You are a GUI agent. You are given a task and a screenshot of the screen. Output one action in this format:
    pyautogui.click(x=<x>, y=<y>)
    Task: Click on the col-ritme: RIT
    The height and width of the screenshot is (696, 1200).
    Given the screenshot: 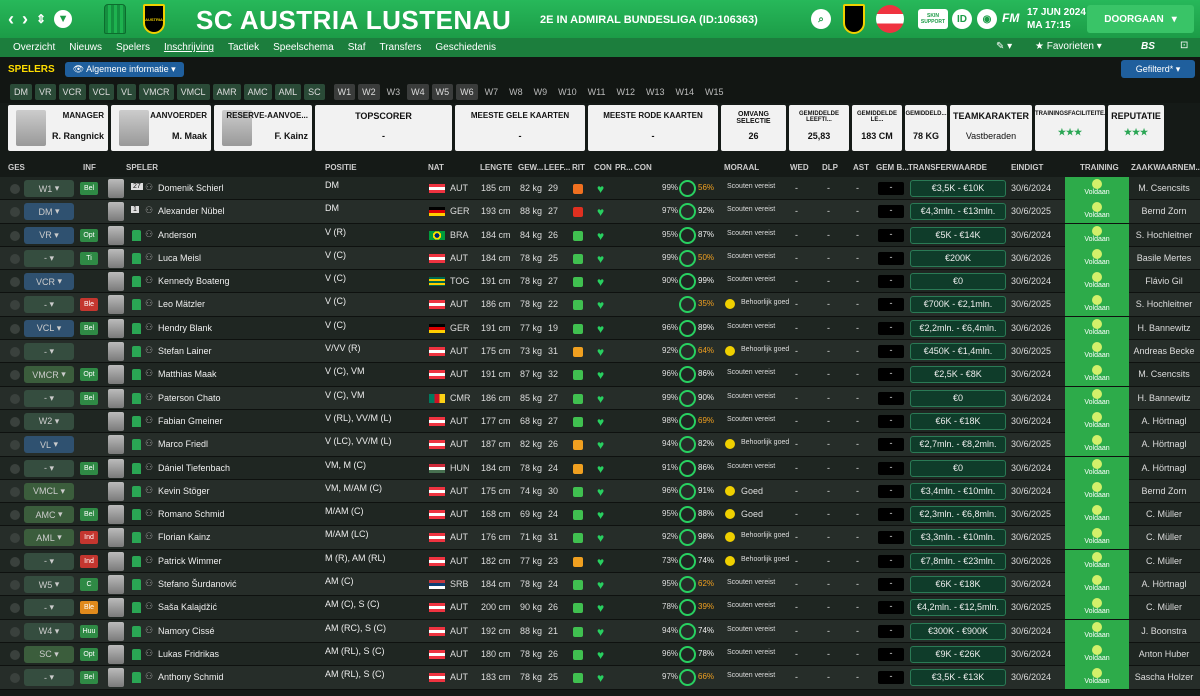 What is the action you would take?
    pyautogui.click(x=578, y=167)
    